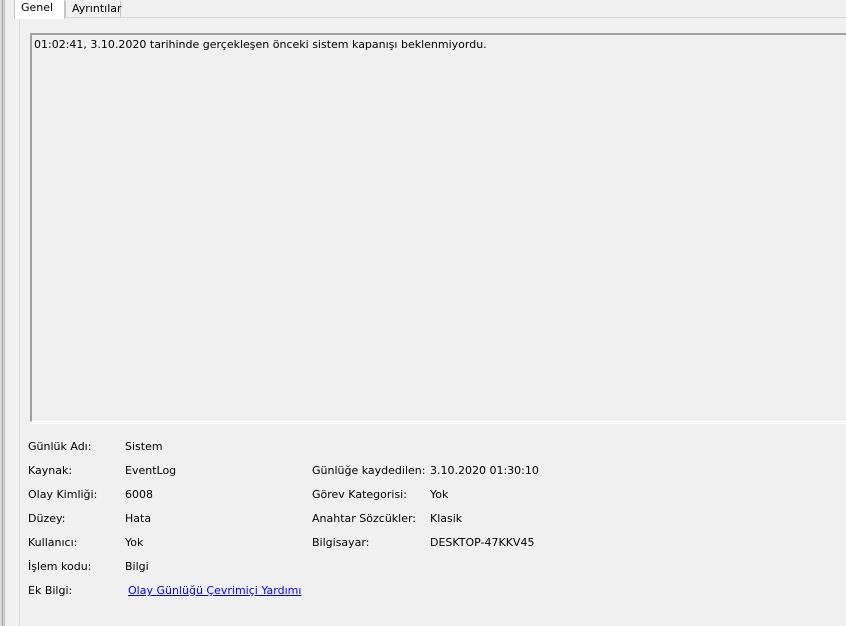  I want to click on source-label: Kaynak:, so click(50, 470).